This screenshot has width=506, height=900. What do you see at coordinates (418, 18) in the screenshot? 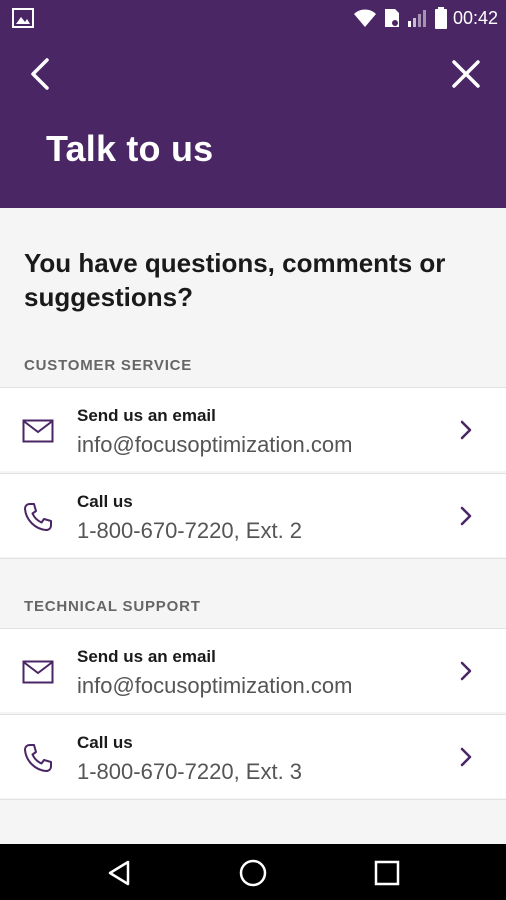
I see `signal-icon` at bounding box center [418, 18].